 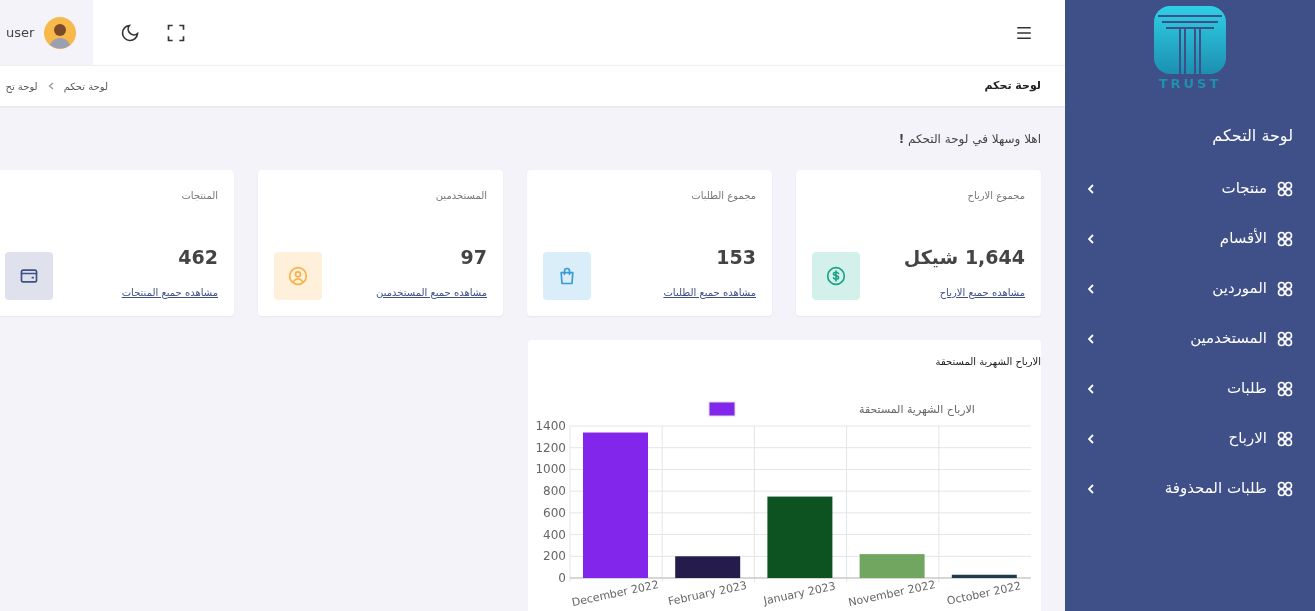 What do you see at coordinates (562, 578) in the screenshot?
I see `y-tick-label: 0` at bounding box center [562, 578].